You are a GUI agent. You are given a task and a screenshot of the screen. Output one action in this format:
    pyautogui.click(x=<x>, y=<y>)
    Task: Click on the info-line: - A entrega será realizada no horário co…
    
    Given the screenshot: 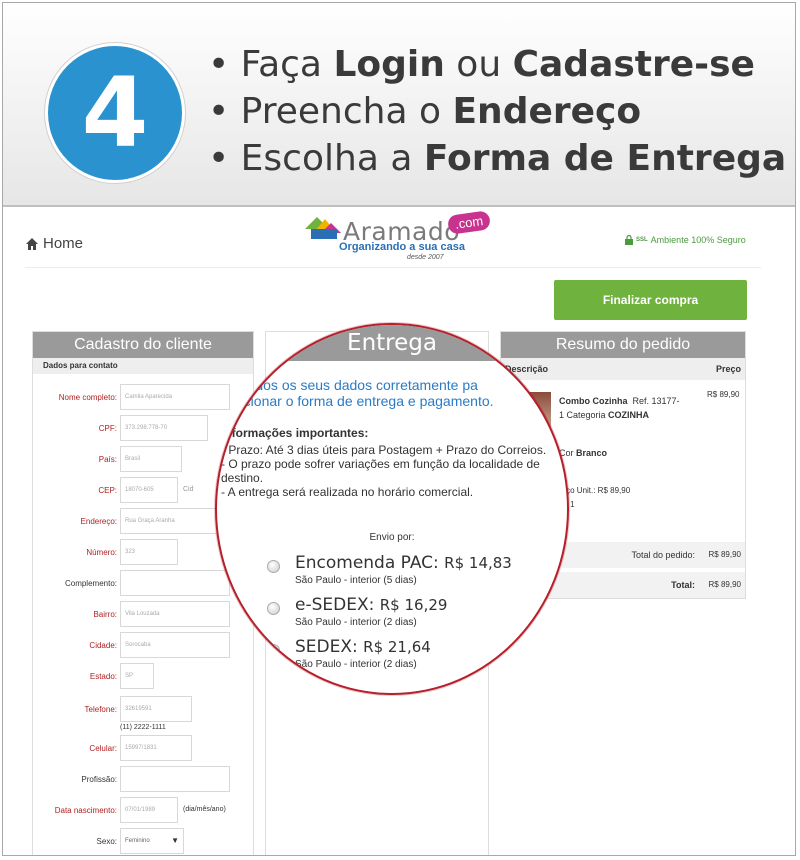 What is the action you would take?
    pyautogui.click(x=347, y=492)
    